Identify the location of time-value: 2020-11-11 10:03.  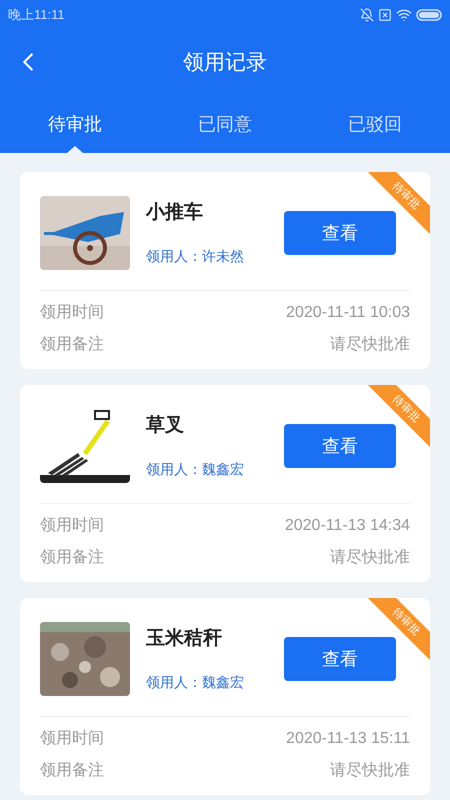
(348, 313).